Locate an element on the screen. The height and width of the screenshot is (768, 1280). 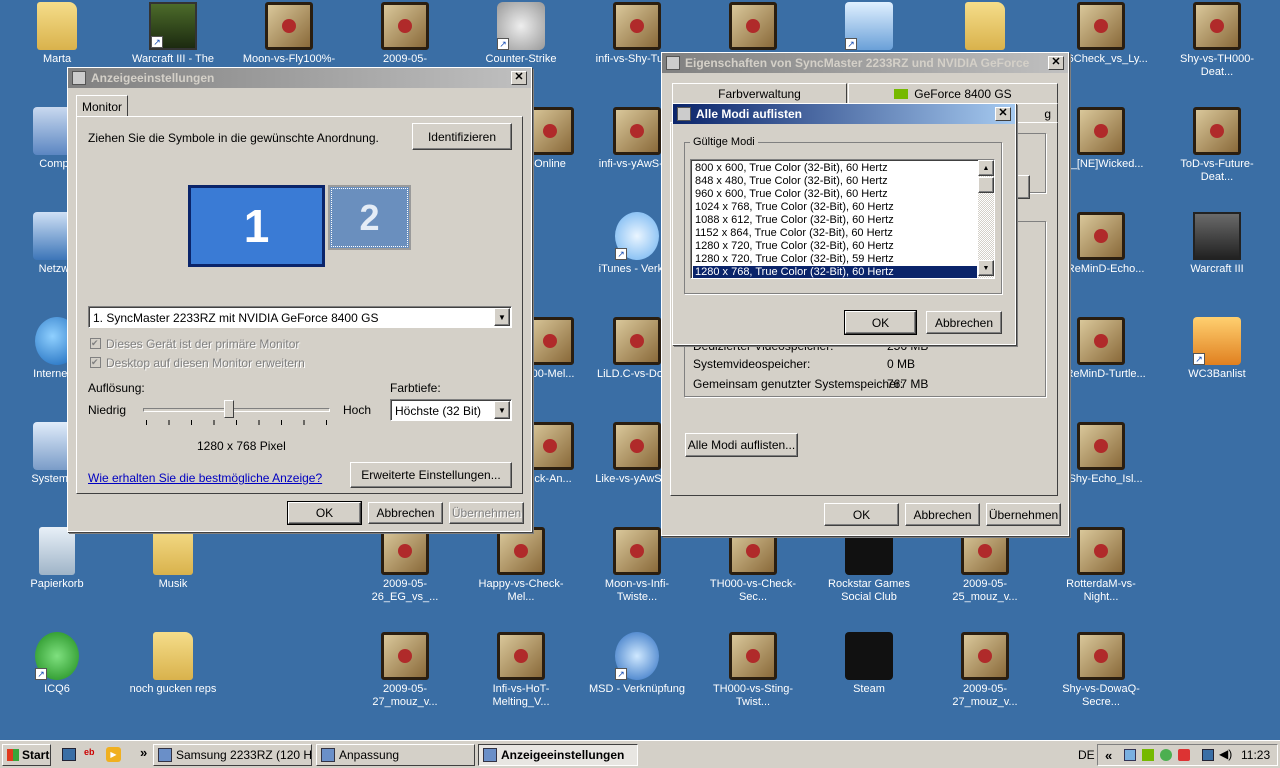
tray-security-icon is located at coordinates (1184, 755).